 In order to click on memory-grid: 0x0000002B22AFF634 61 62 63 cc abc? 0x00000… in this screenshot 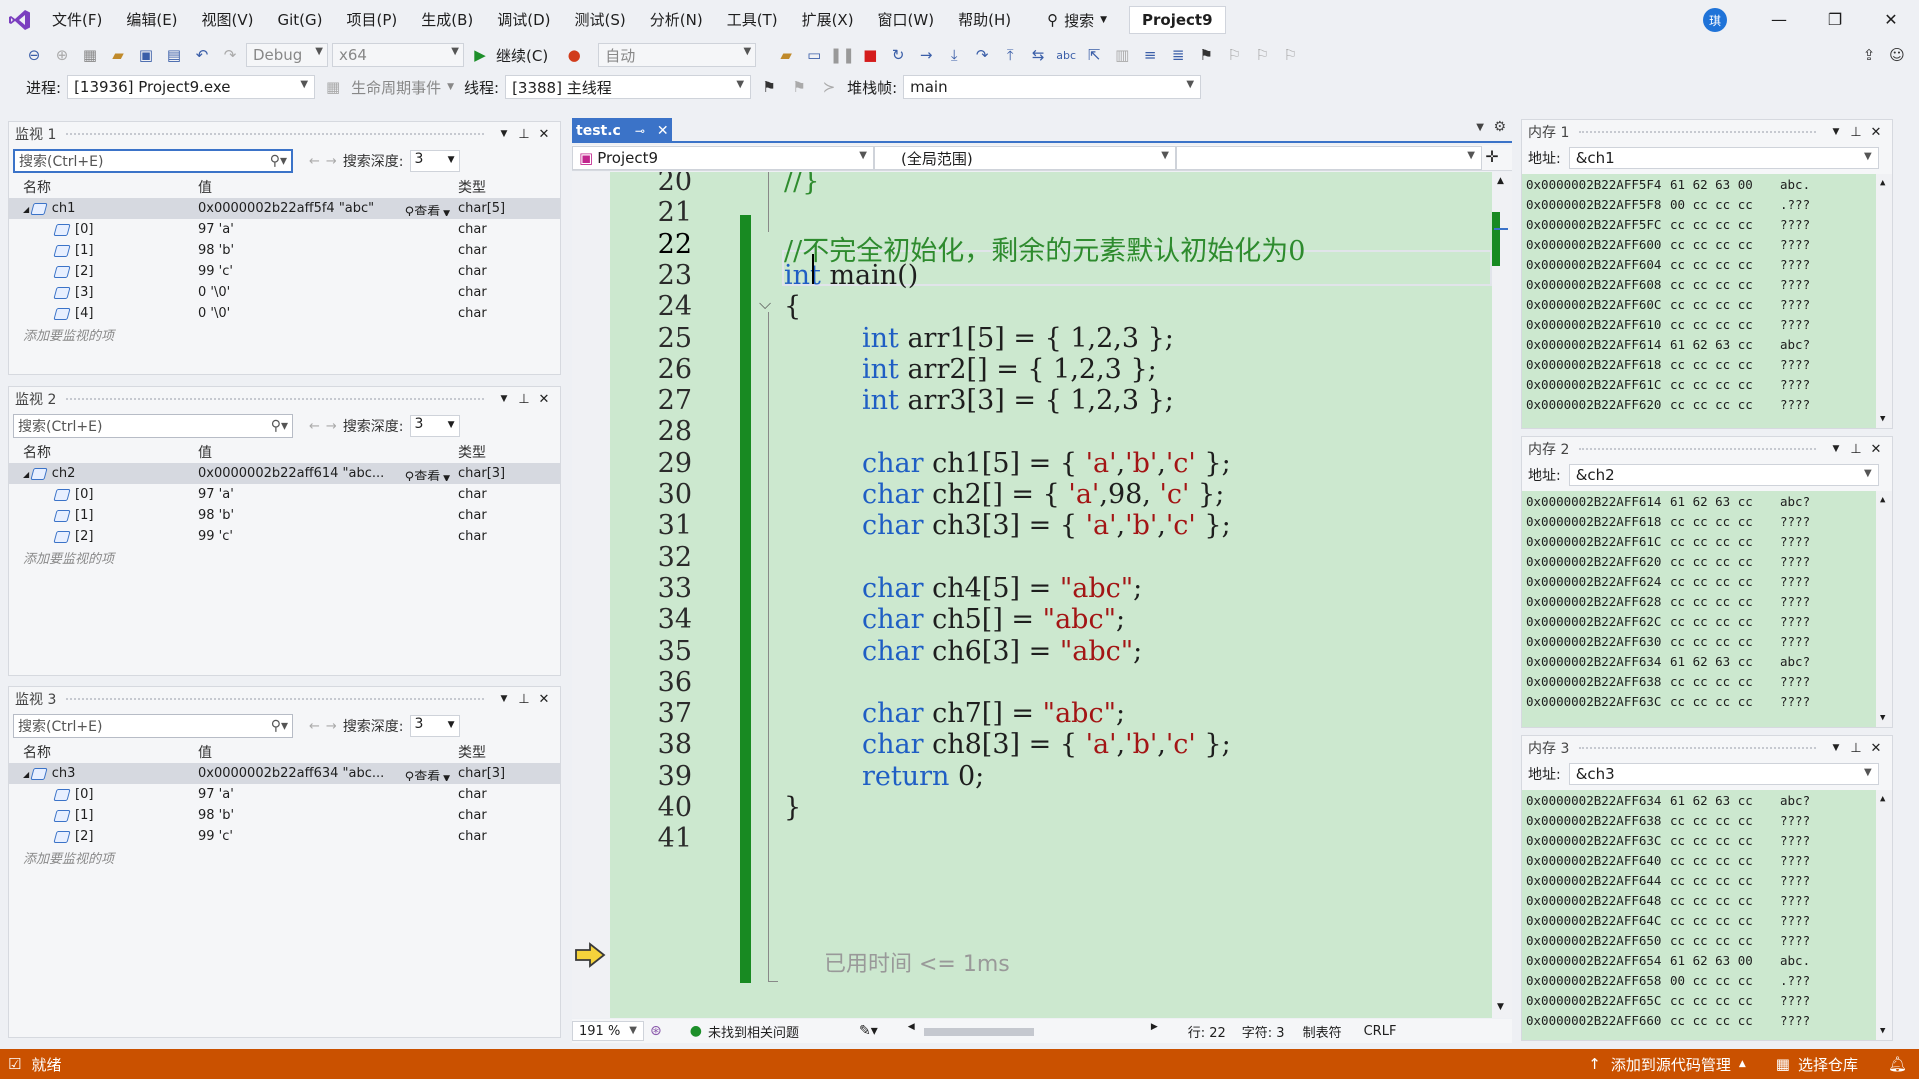, I will do `click(1707, 915)`.